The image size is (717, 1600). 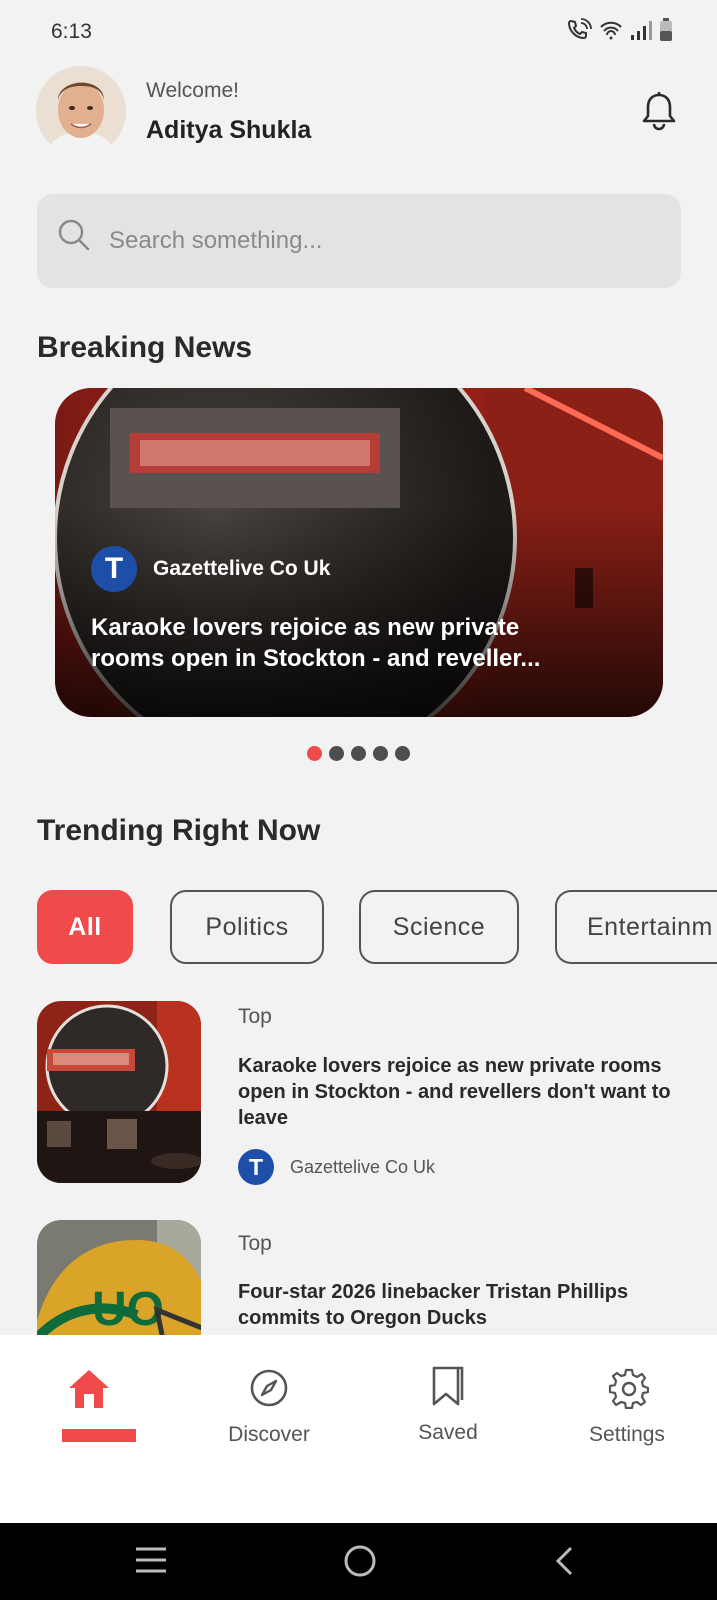 What do you see at coordinates (192, 90) in the screenshot?
I see `welcome-text: Welcome!` at bounding box center [192, 90].